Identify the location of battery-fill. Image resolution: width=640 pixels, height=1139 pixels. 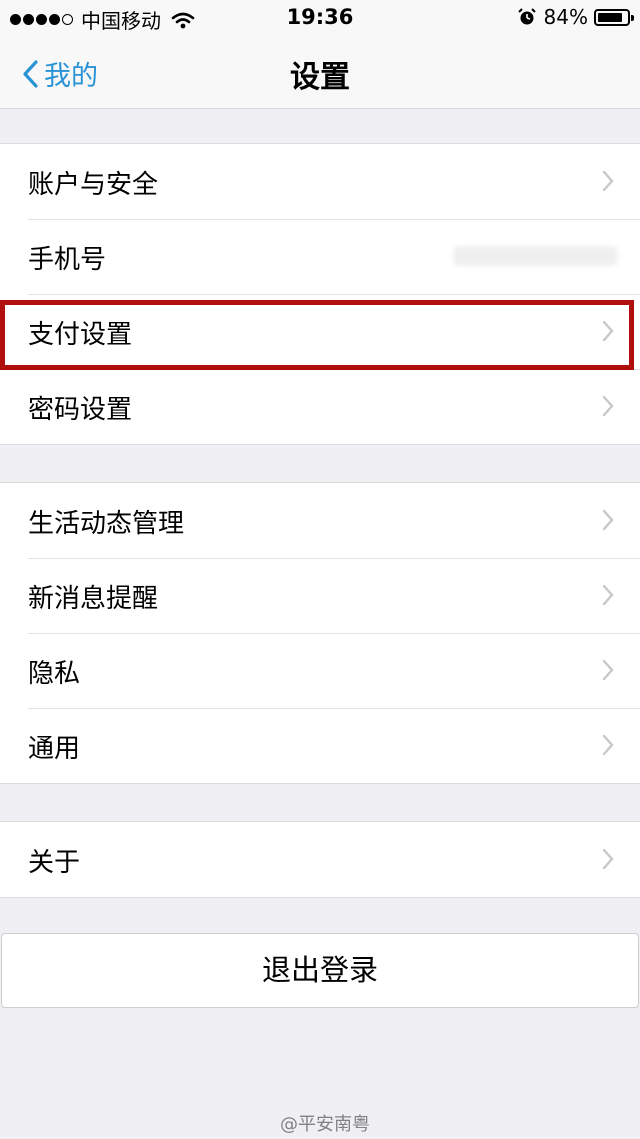
(610, 17).